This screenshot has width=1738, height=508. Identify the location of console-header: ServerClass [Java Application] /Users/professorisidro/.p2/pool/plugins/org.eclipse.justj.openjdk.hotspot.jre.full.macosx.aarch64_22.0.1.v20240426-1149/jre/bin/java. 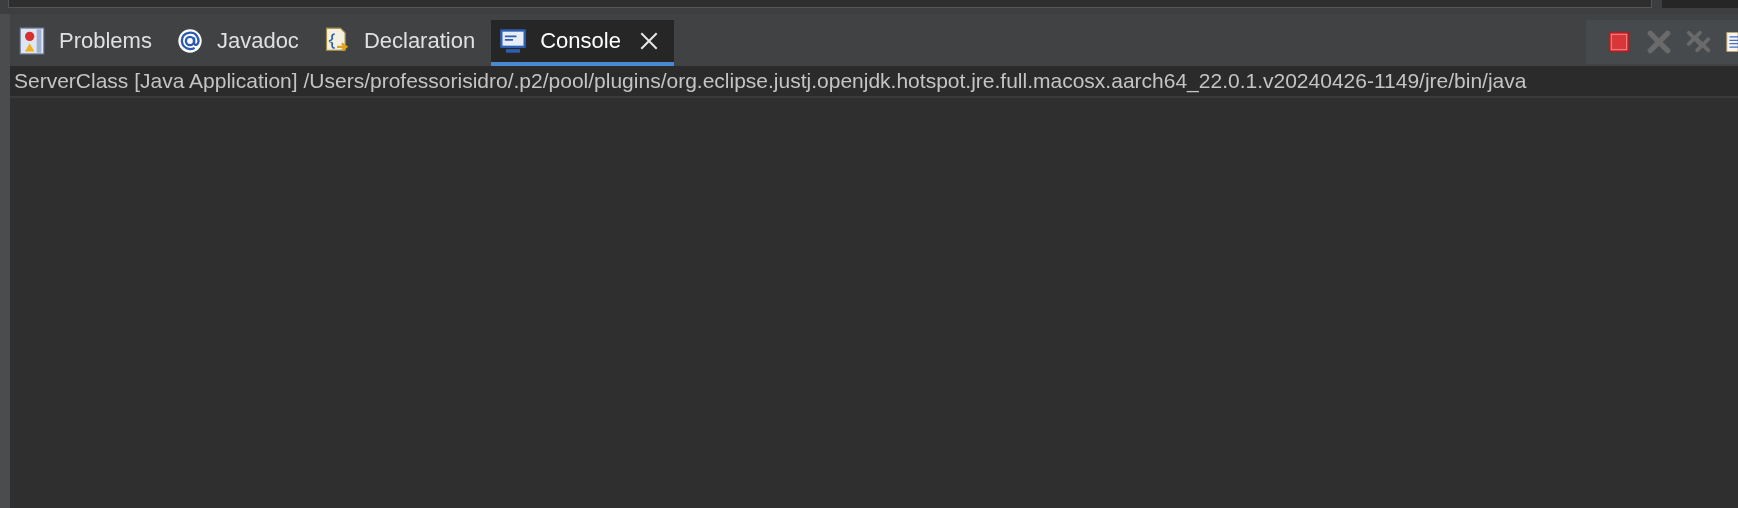
(874, 82).